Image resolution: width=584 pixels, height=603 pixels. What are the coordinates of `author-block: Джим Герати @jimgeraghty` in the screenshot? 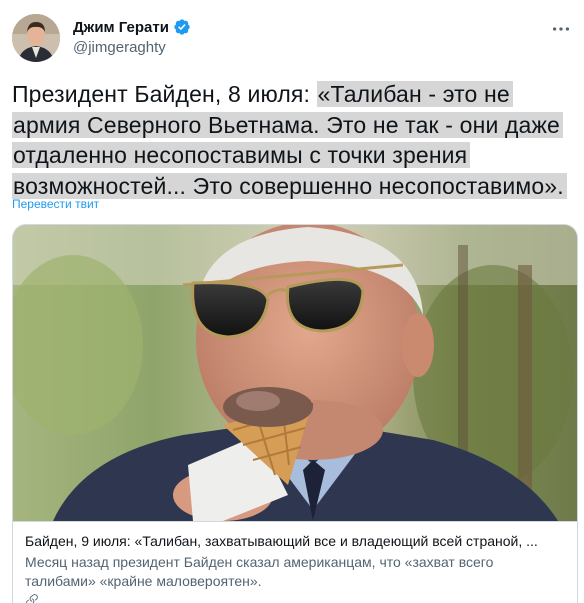 It's located at (132, 37).